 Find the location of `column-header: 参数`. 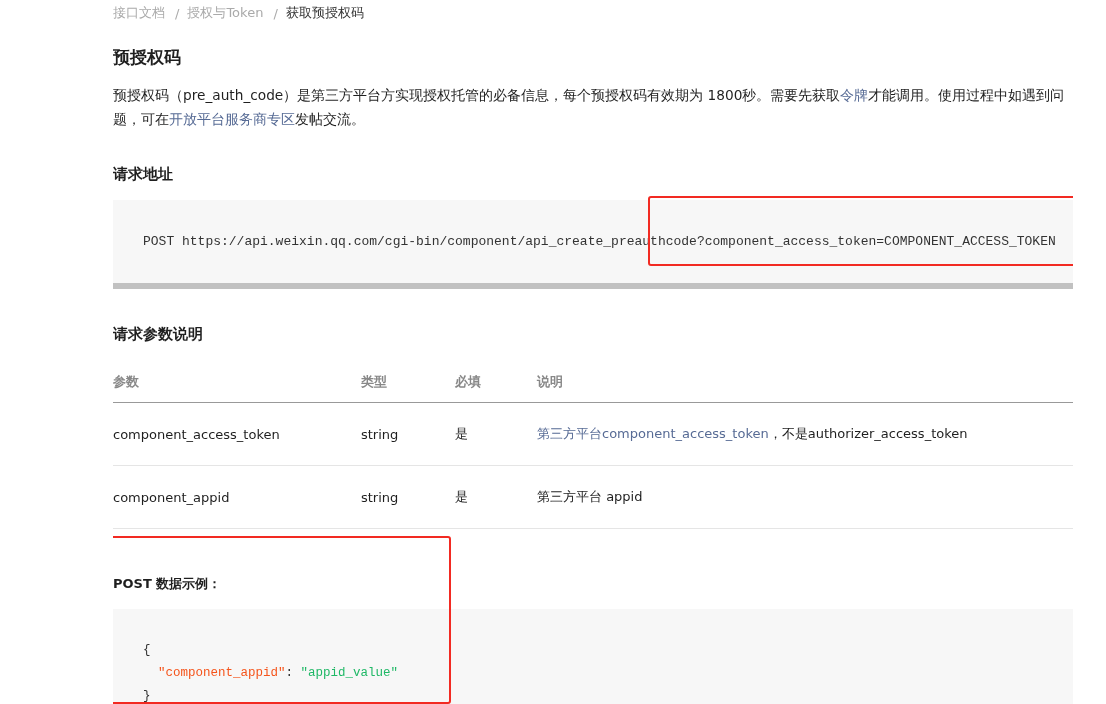

column-header: 参数 is located at coordinates (126, 381).